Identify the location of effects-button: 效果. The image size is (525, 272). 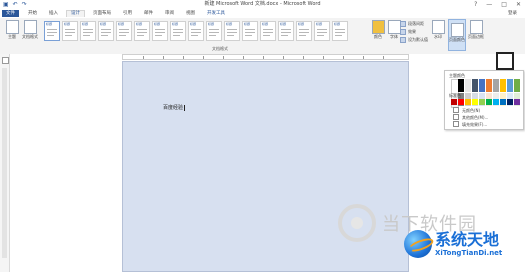
(414, 32).